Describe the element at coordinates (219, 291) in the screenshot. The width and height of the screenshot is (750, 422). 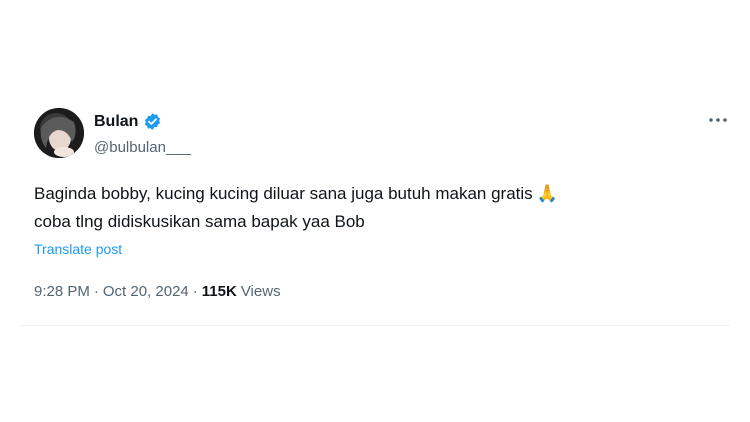
I see `views-count: 115K` at that location.